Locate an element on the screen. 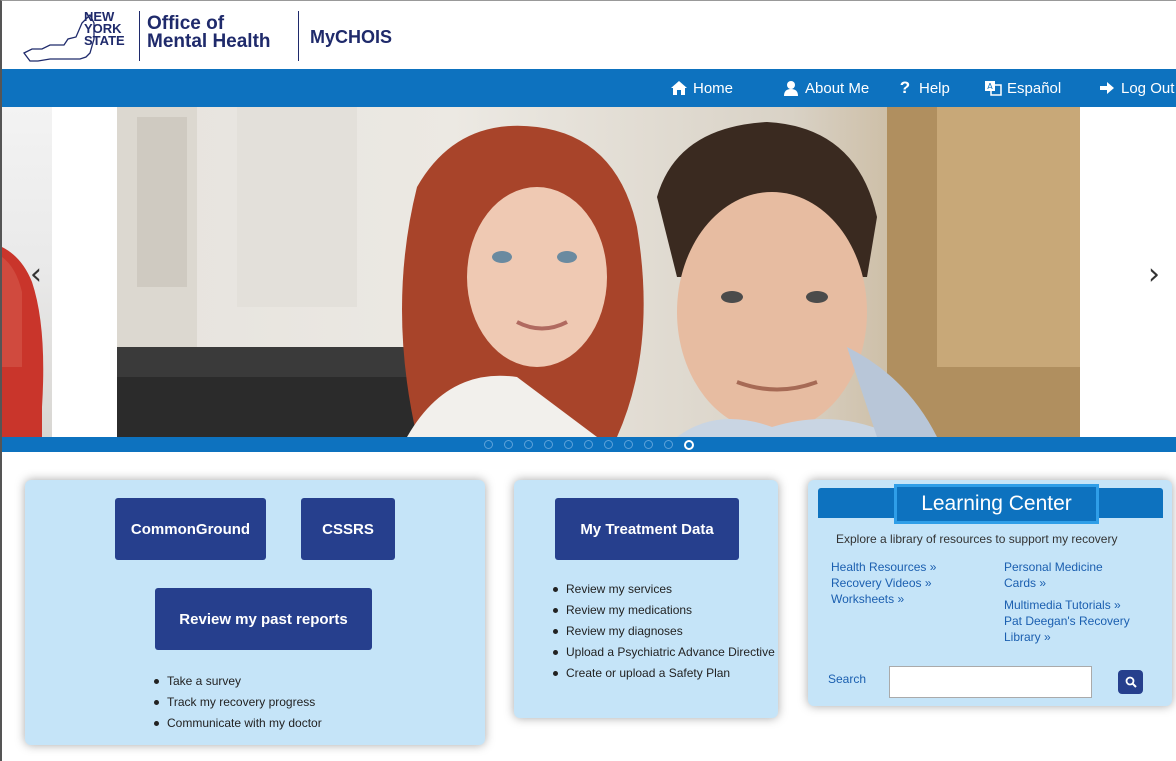 This screenshot has height=761, width=1176. question-icon: ? is located at coordinates (905, 87).